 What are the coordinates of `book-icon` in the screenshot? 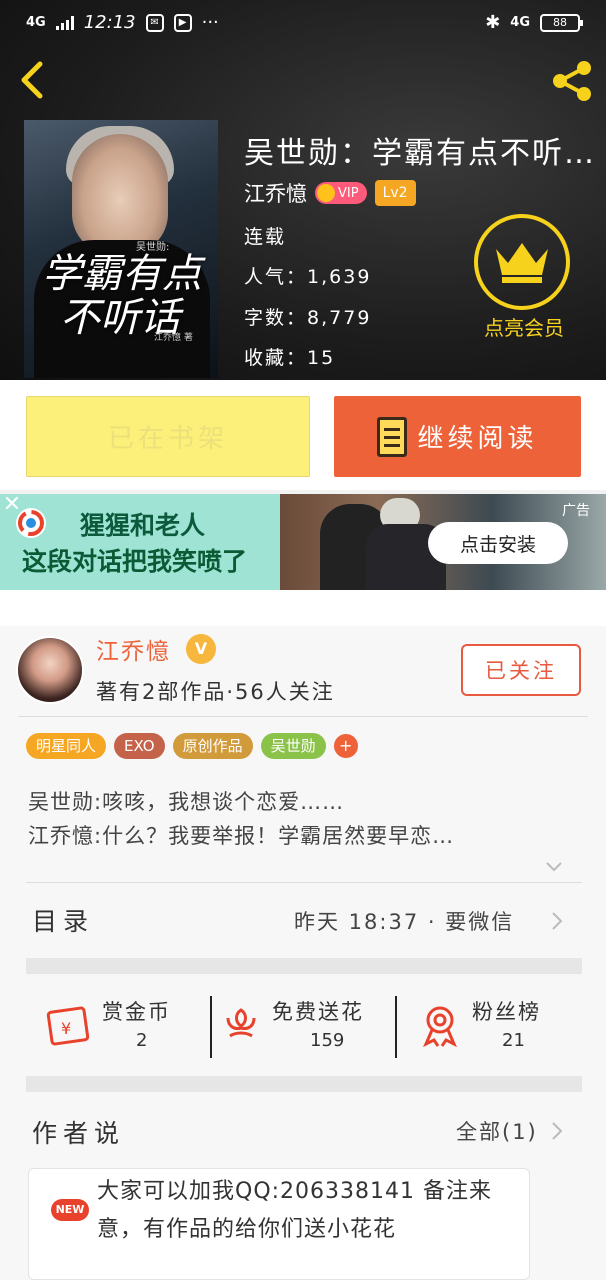 It's located at (392, 436).